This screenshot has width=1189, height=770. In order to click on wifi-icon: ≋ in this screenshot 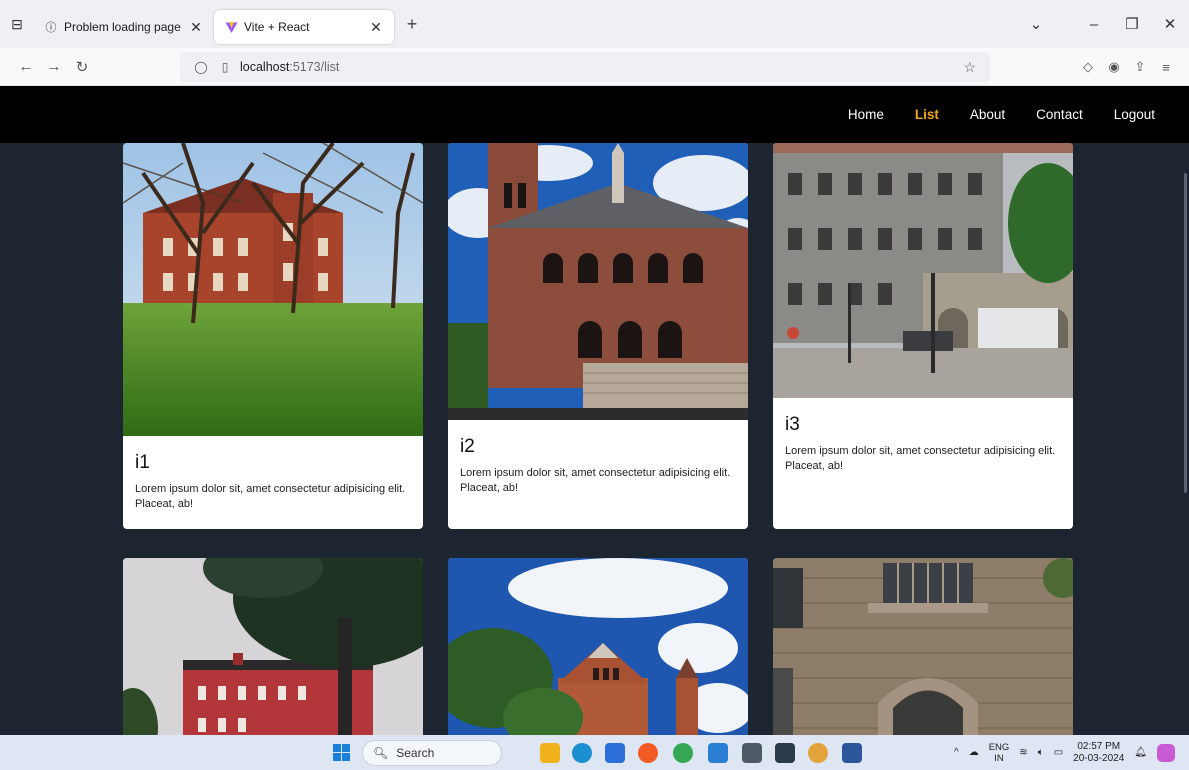, I will do `click(1023, 752)`.